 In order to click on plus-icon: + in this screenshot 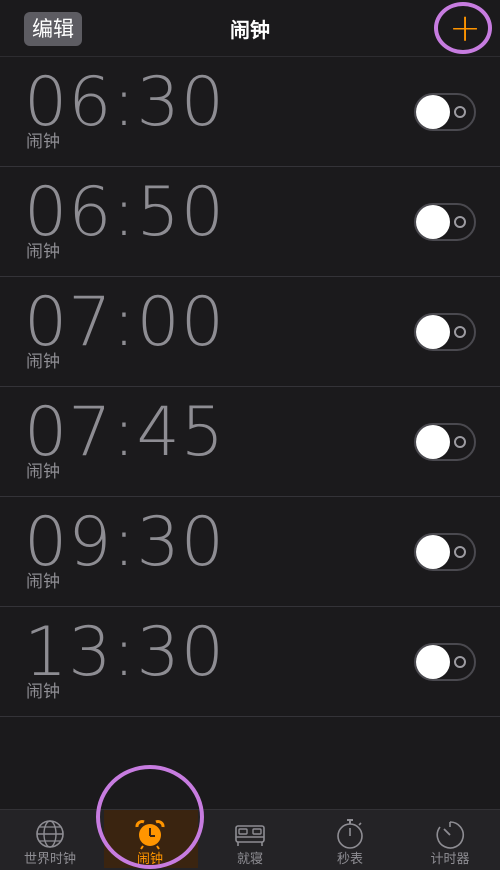, I will do `click(465, 28)`.